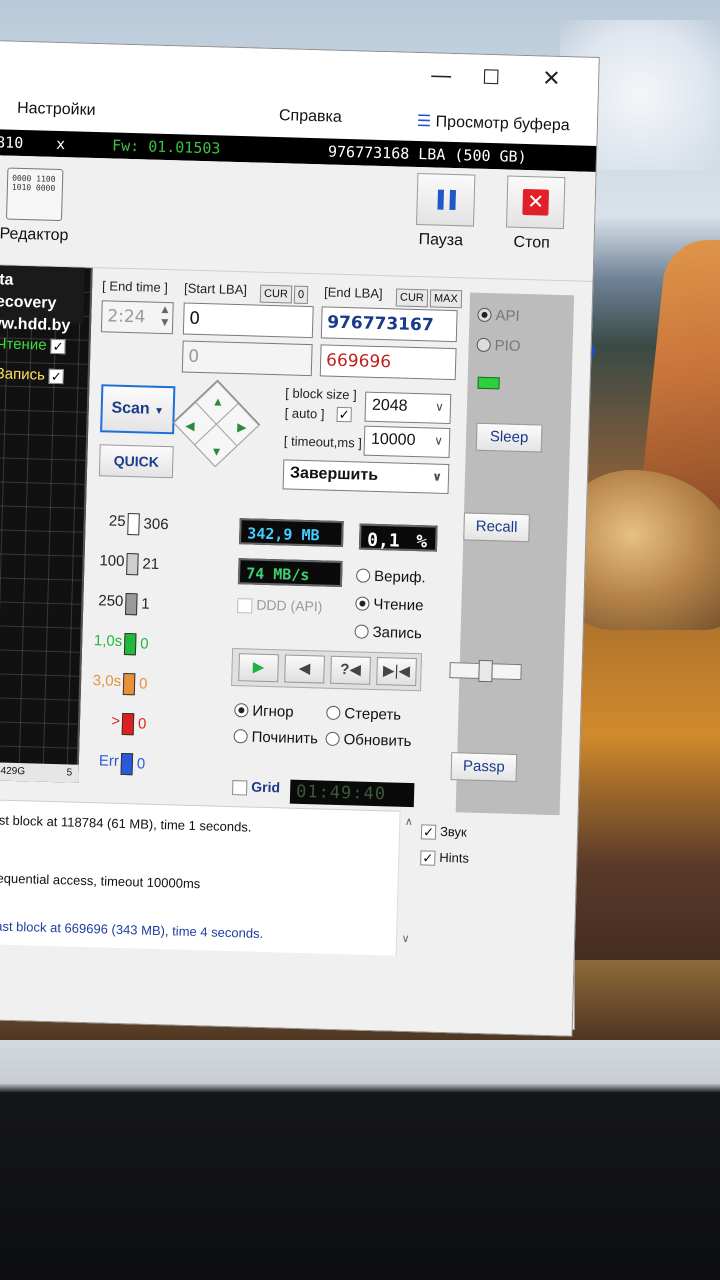 The width and height of the screenshot is (720, 1280). Describe the element at coordinates (491, 77) in the screenshot. I see `maximize-icon: ☐` at that location.